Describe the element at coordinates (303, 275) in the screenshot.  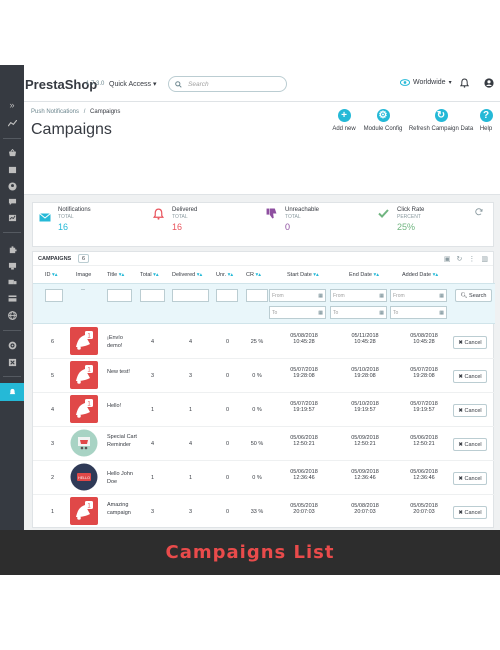
I see `column-header-start-date: Start Date ▾▴` at that location.